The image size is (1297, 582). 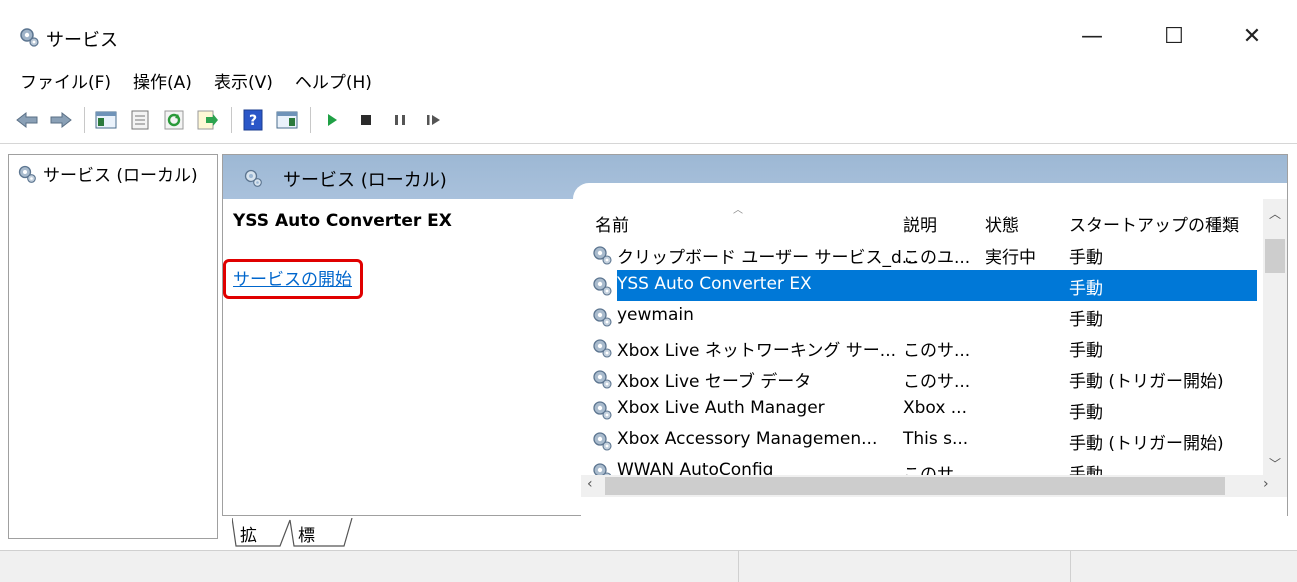 What do you see at coordinates (208, 120) in the screenshot?
I see `export-list-icon` at bounding box center [208, 120].